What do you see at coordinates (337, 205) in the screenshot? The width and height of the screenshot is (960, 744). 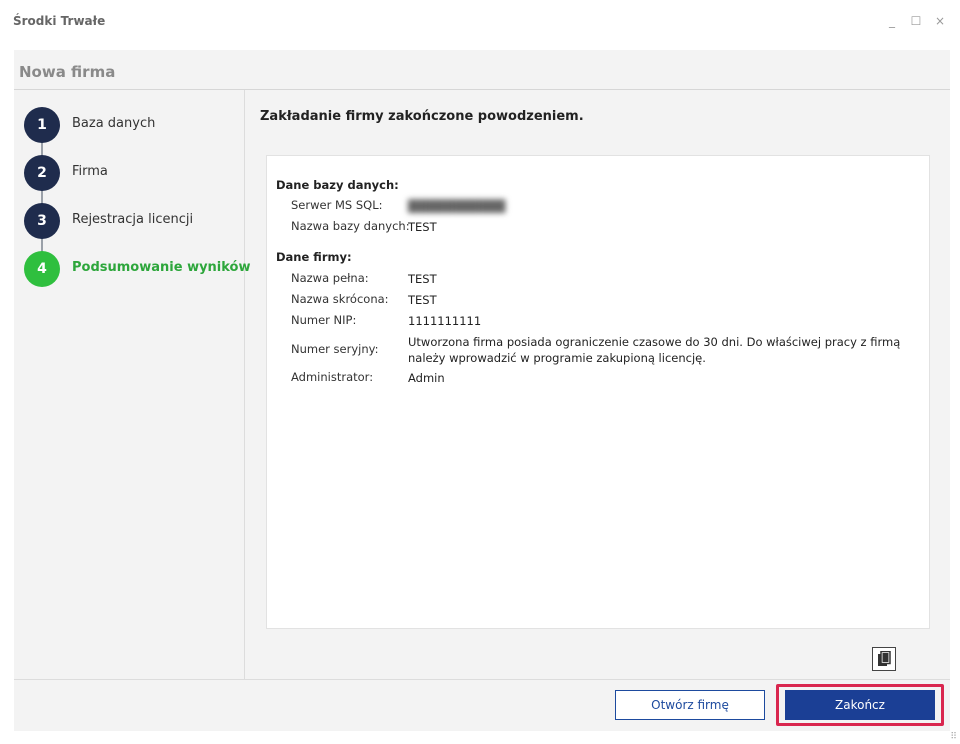 I see `server-label: Serwer MS SQL:` at bounding box center [337, 205].